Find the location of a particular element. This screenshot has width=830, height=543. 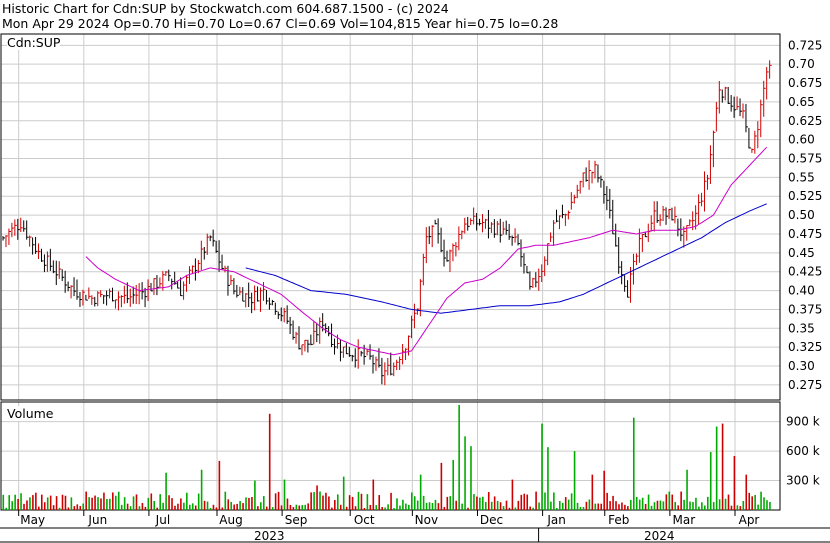

volume-panel-label: Volume is located at coordinates (30, 413).